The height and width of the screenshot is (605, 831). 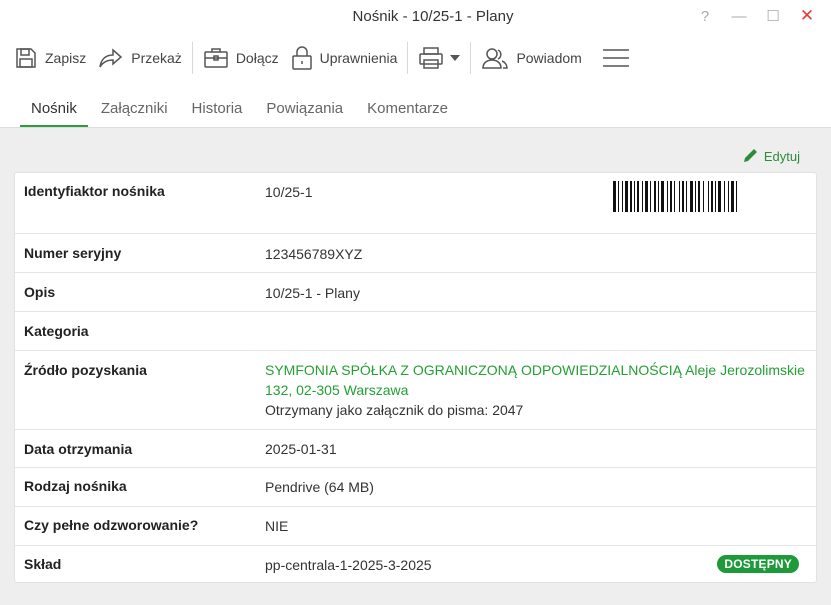 I want to click on notify-button: Powiadom, so click(x=531, y=58).